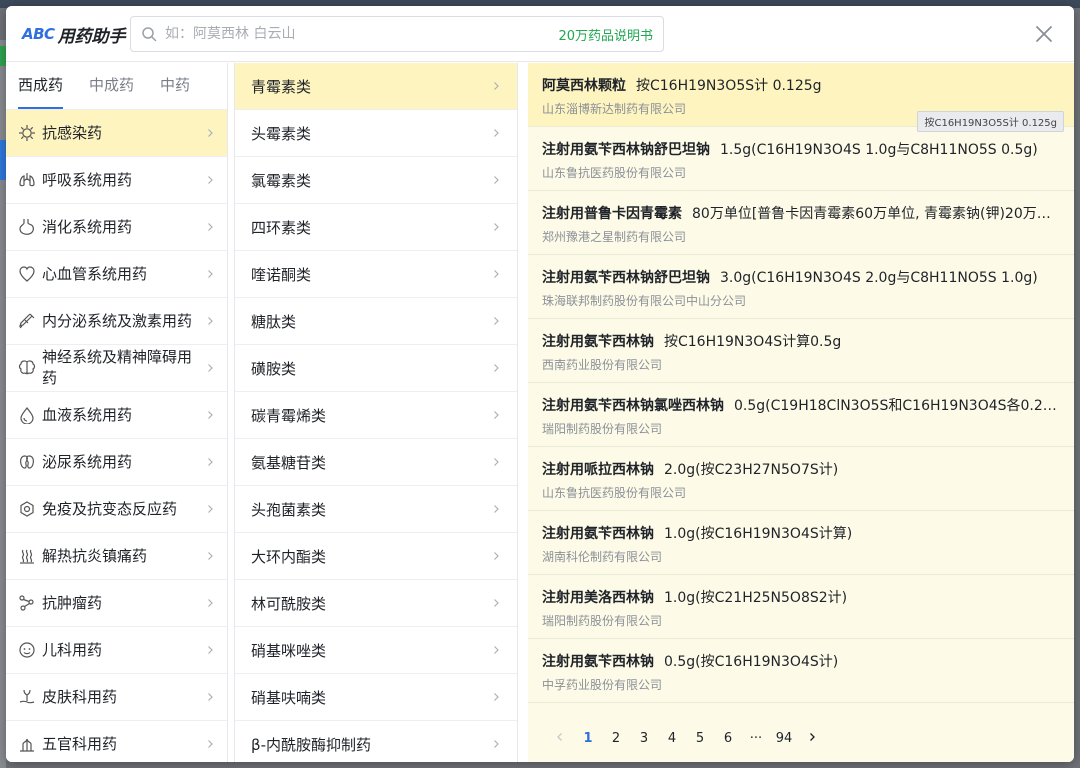 The width and height of the screenshot is (1080, 768). Describe the element at coordinates (281, 274) in the screenshot. I see `subcategory-label: 喹诺酮类` at that location.